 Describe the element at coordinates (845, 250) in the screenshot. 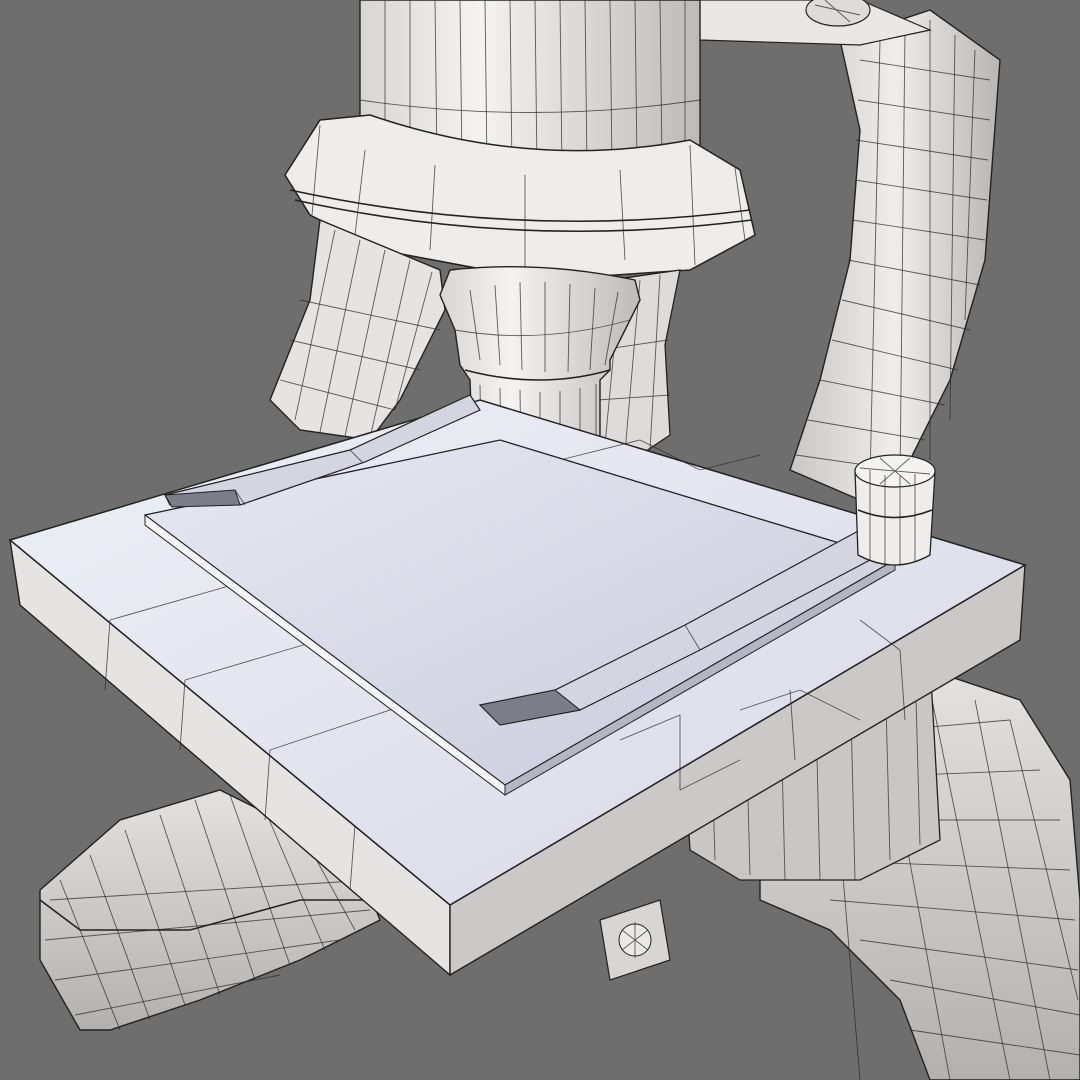

I see `arm` at that location.